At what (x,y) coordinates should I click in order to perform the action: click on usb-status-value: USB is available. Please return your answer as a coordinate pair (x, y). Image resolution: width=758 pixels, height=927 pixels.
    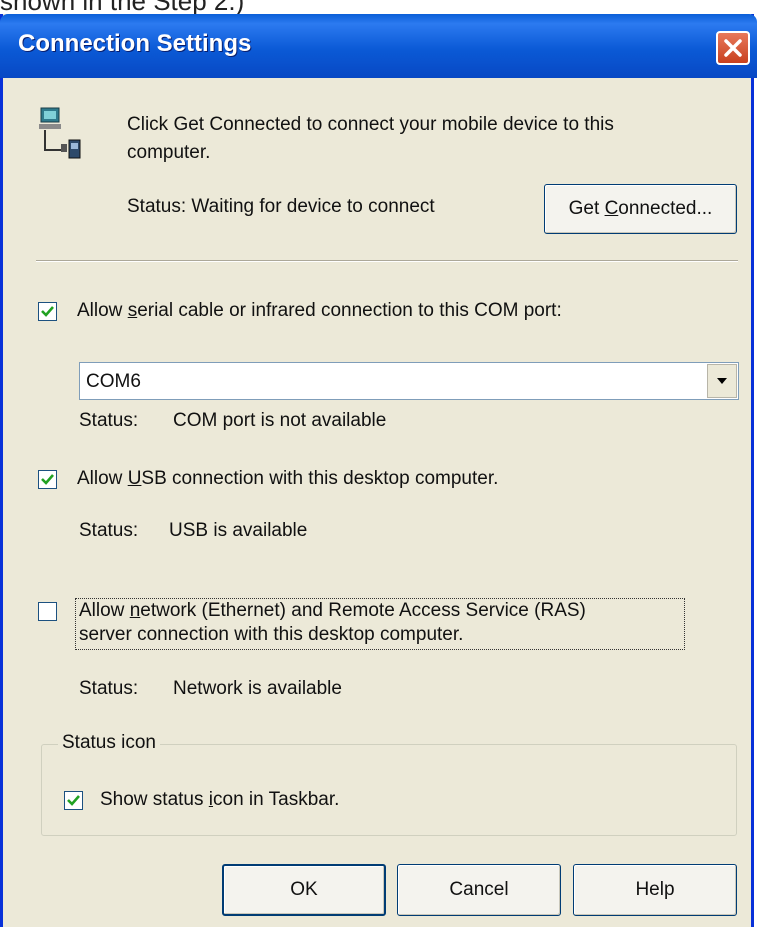
    Looking at the image, I should click on (238, 530).